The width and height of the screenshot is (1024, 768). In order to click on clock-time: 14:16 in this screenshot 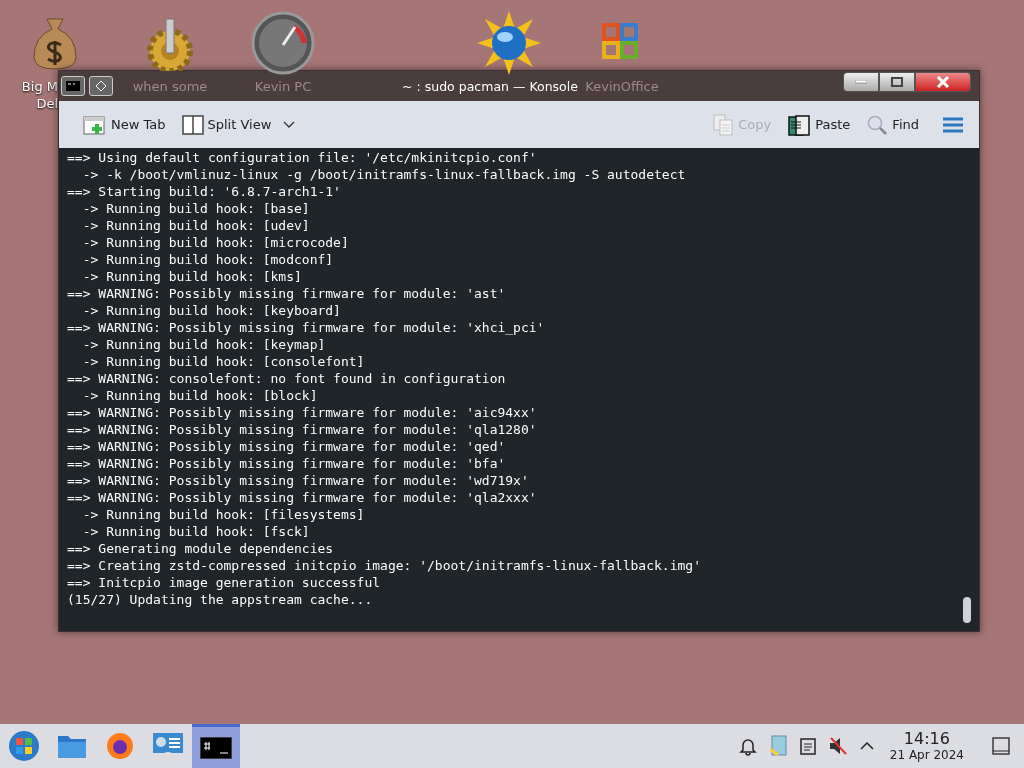, I will do `click(926, 739)`.